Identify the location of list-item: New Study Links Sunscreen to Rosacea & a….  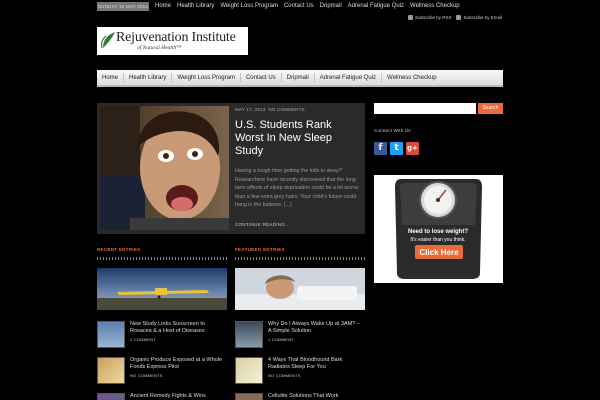
(161, 334).